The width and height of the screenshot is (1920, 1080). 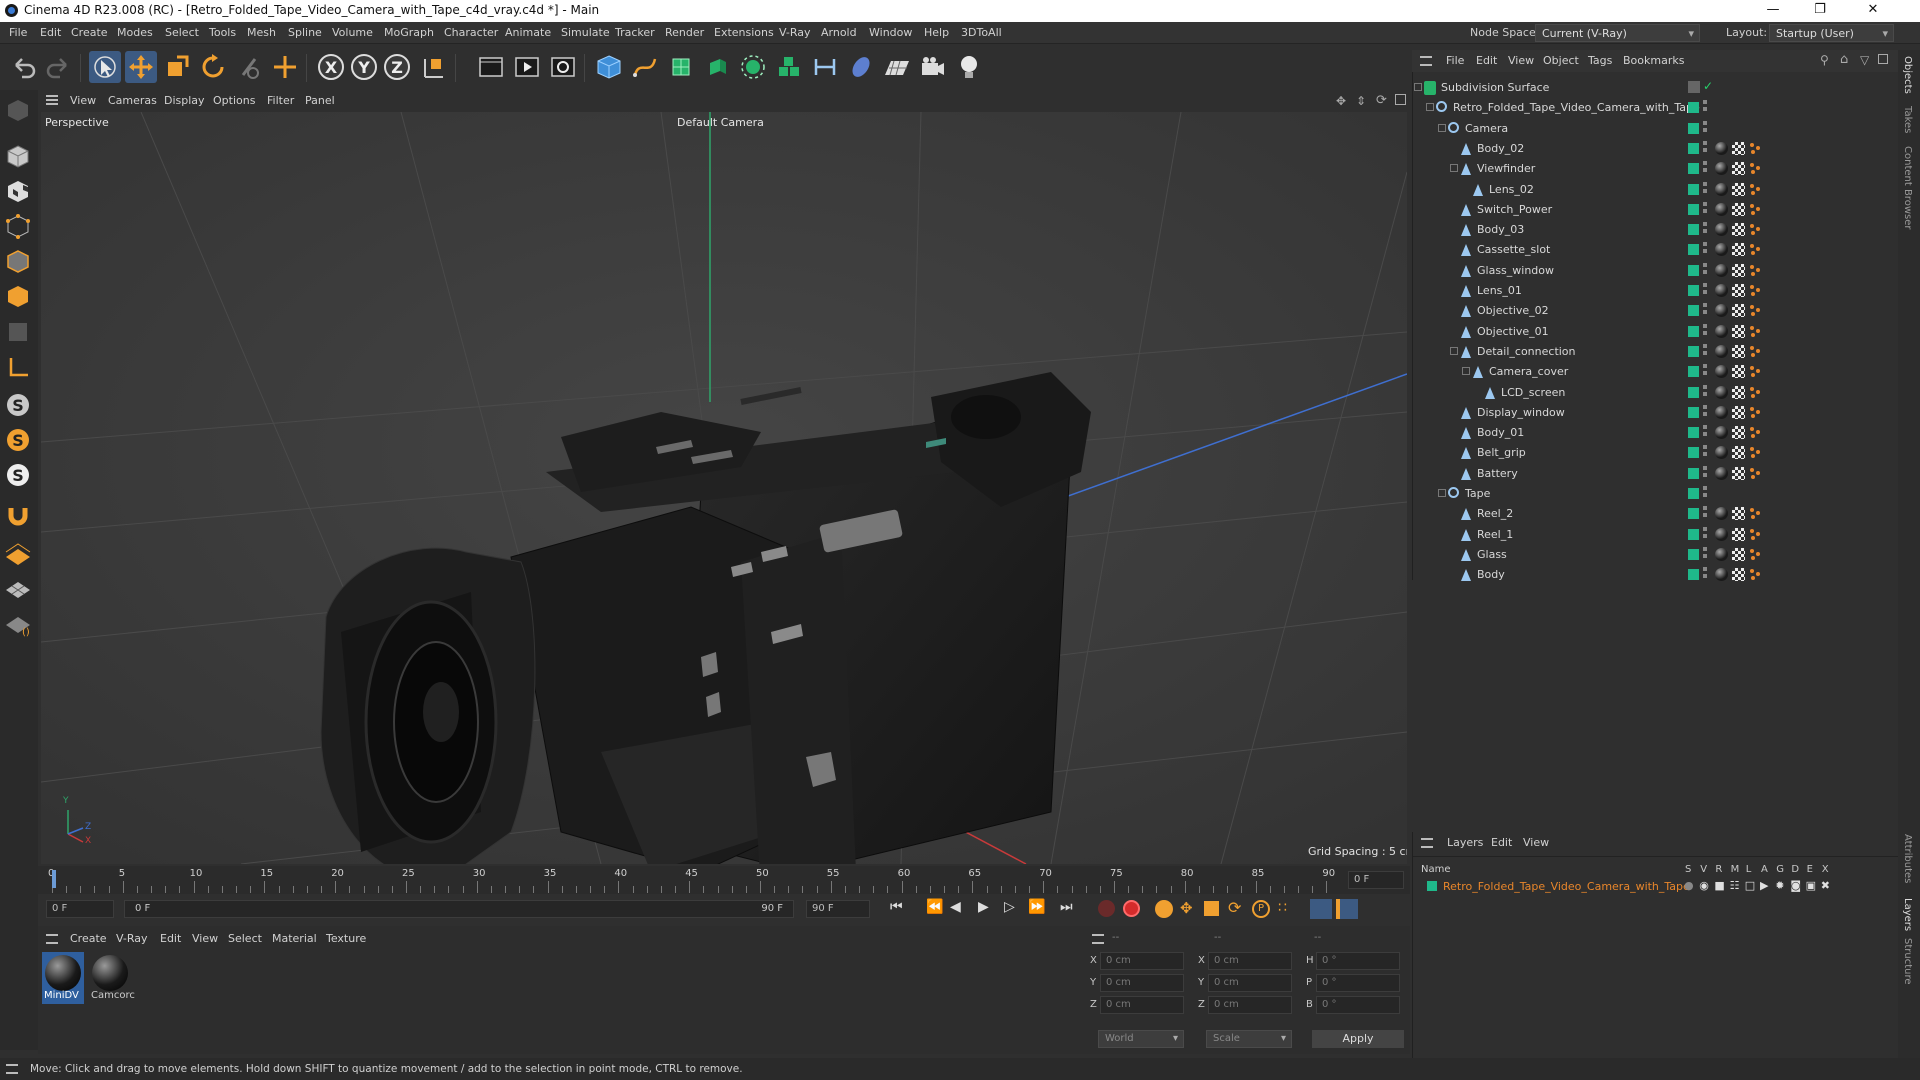 What do you see at coordinates (563, 67) in the screenshot?
I see `render-settings-icon` at bounding box center [563, 67].